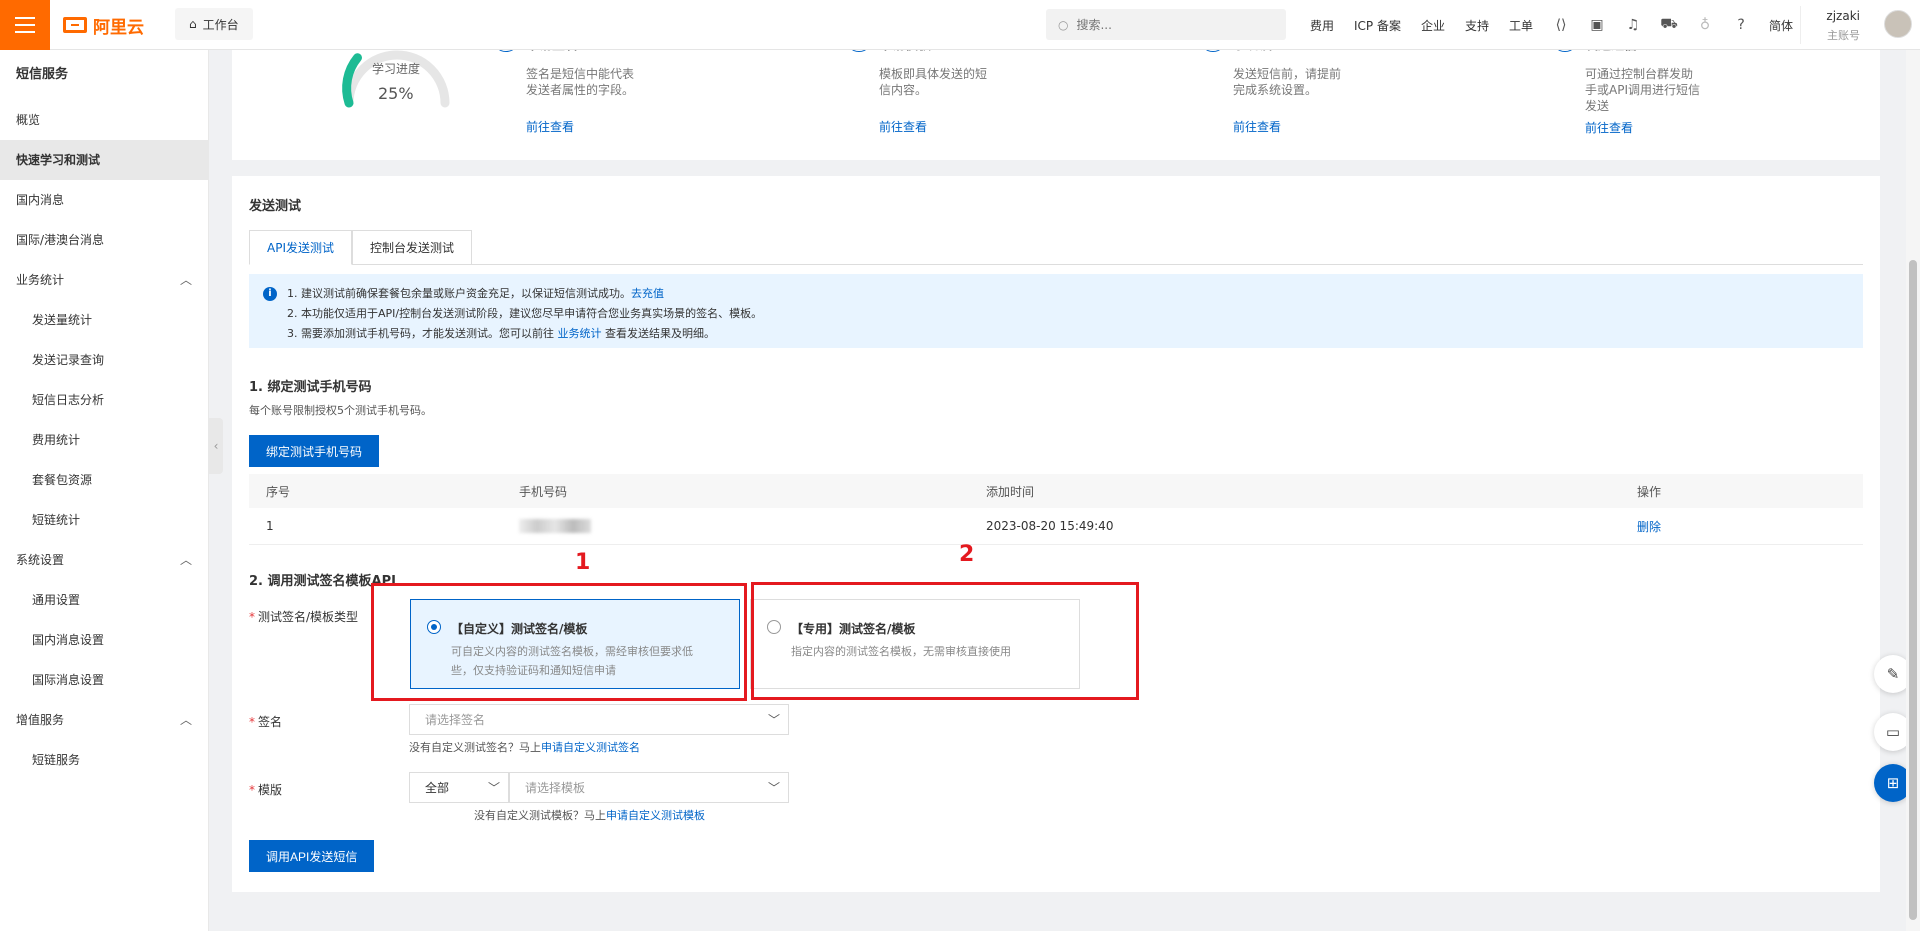 The height and width of the screenshot is (931, 1920). What do you see at coordinates (303, 616) in the screenshot?
I see `type-label: * 测试签名/模板类型` at bounding box center [303, 616].